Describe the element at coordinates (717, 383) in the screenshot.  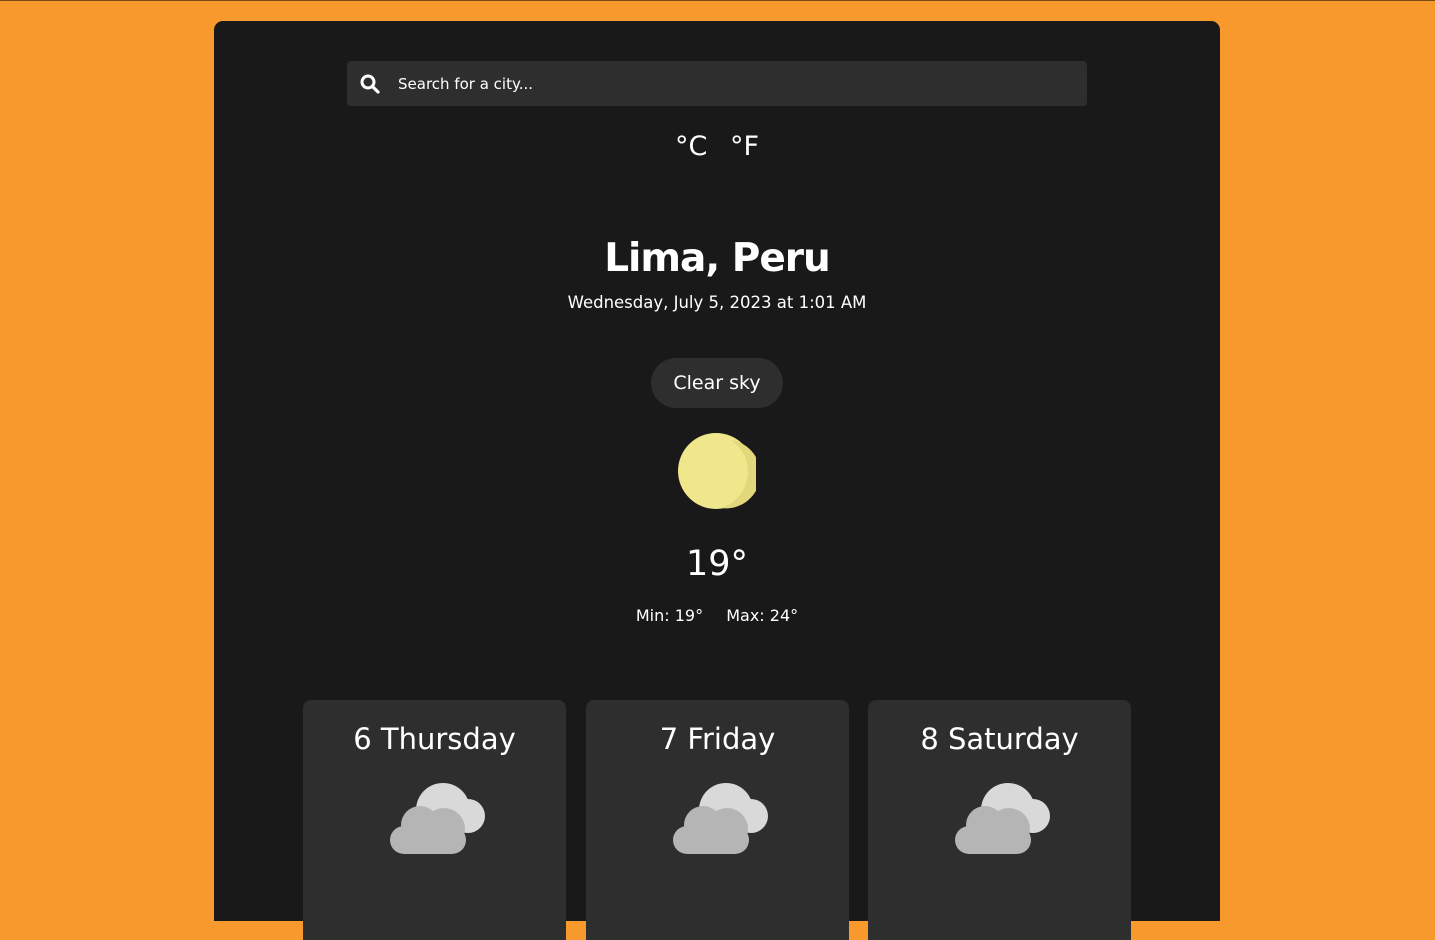
I see `condition-badge: Clear sky` at that location.